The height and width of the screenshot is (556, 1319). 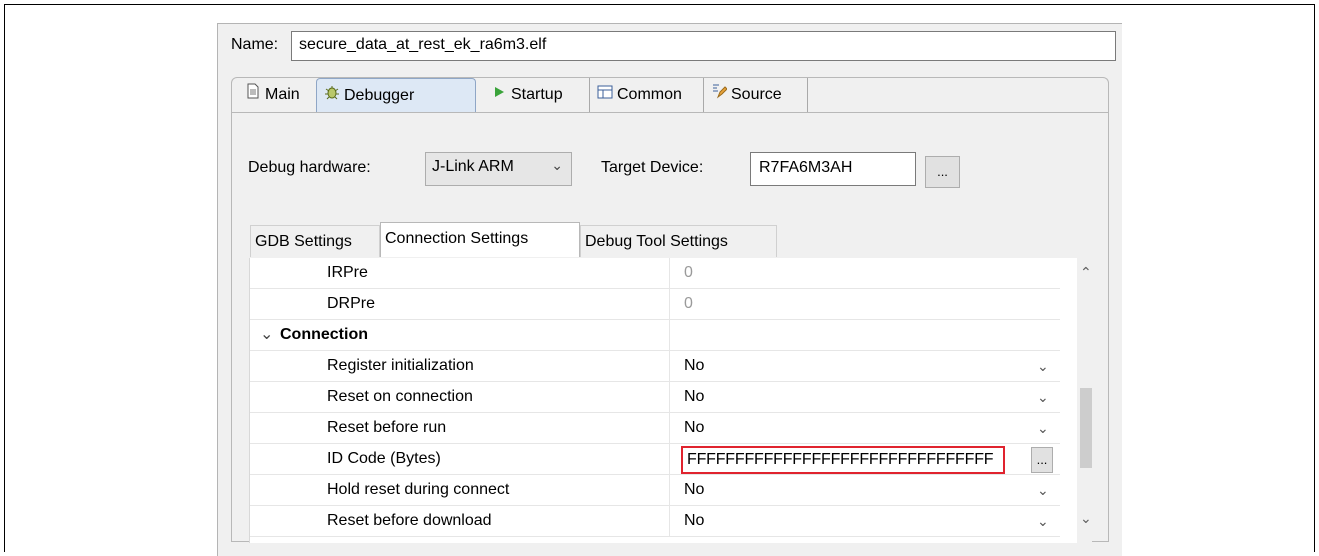 I want to click on grid-icon, so click(x=605, y=94).